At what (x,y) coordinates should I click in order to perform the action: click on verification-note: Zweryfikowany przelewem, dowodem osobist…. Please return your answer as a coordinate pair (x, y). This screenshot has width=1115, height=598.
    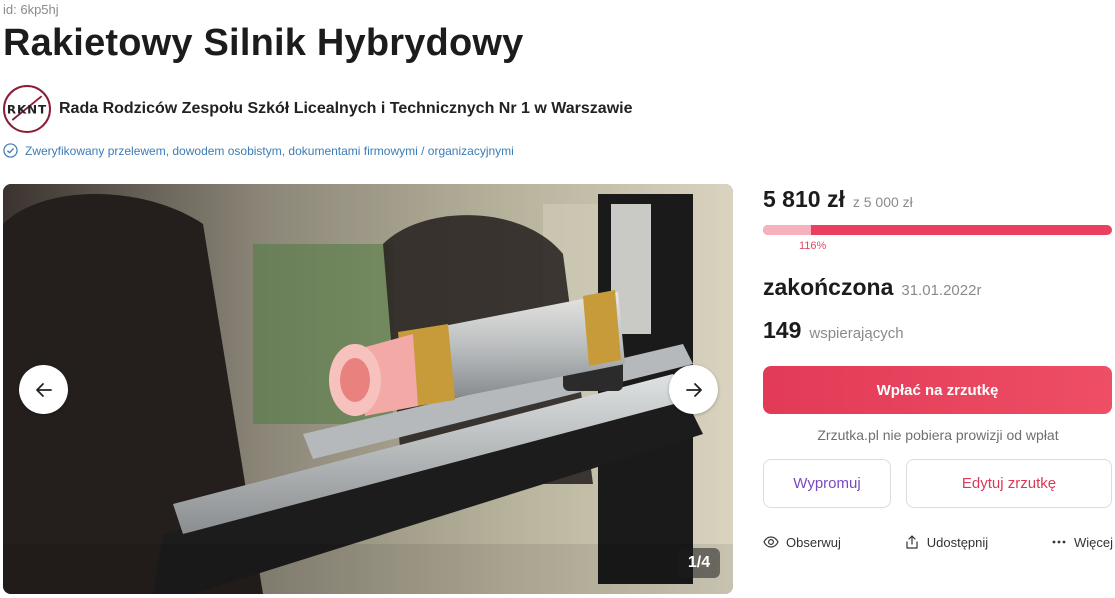
    Looking at the image, I should click on (258, 150).